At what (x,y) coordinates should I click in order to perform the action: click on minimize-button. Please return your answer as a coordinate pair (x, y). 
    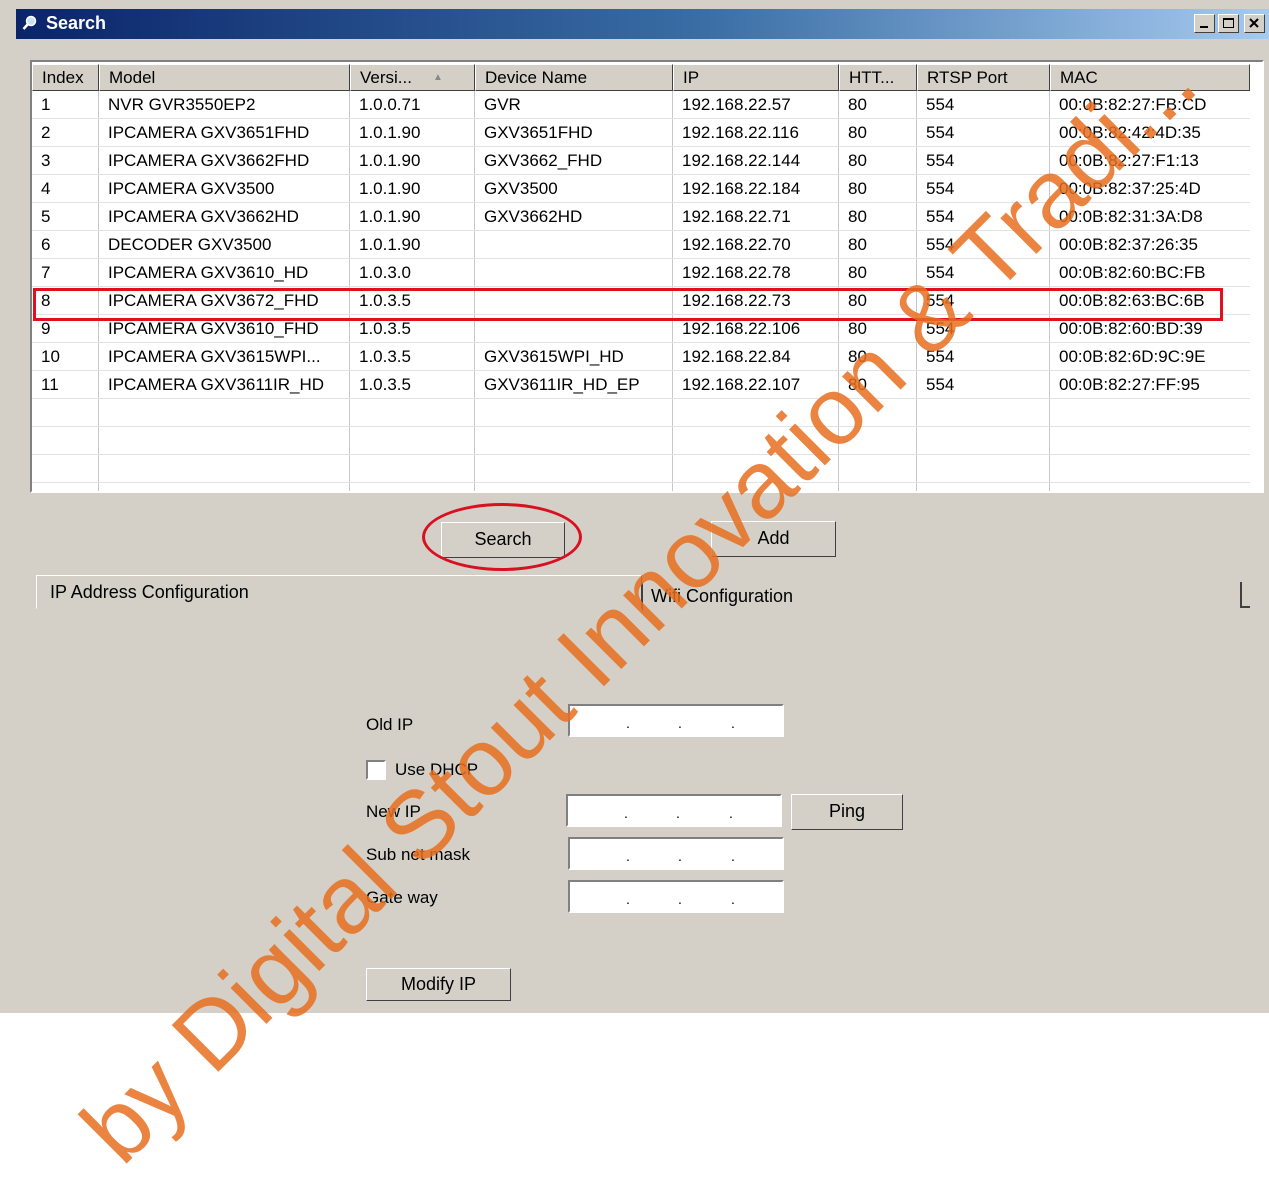
    Looking at the image, I should click on (1204, 23).